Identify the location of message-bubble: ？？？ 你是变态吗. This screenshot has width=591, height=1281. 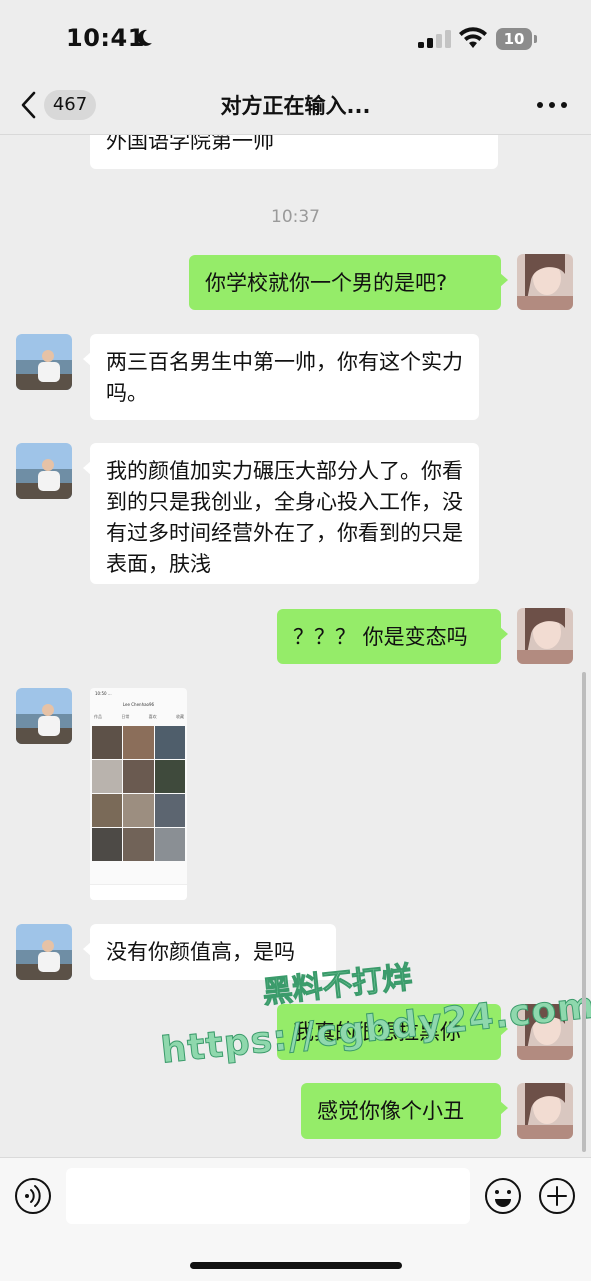
(392, 636).